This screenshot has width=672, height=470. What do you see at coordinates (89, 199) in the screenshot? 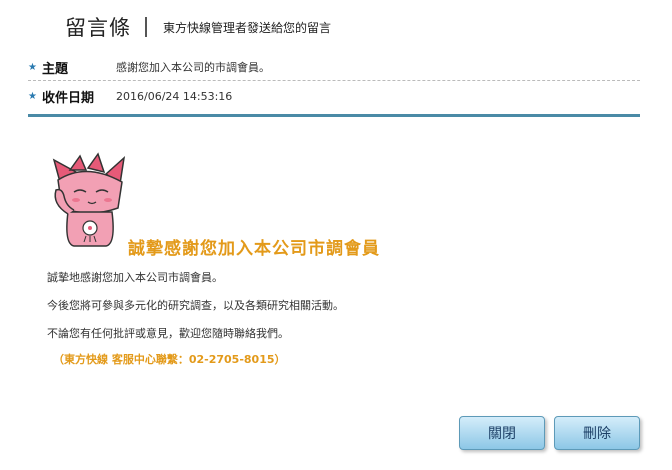
I see `mascot-image` at bounding box center [89, 199].